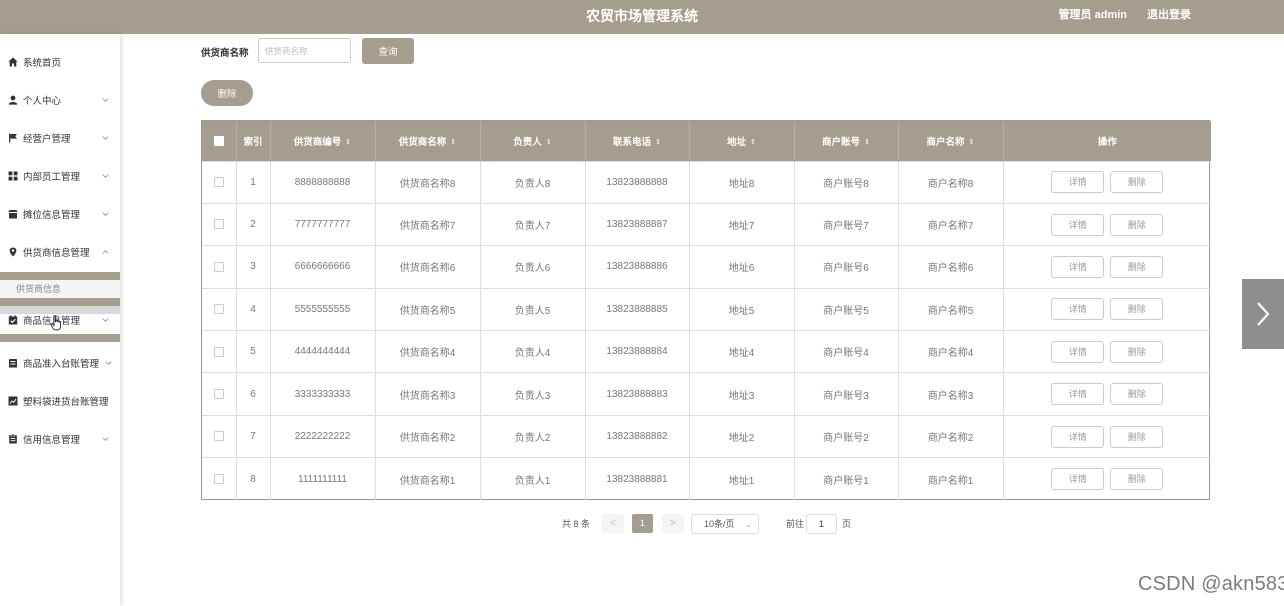 The height and width of the screenshot is (606, 1284). I want to click on actions-cell: 详情 删除, so click(1107, 351).